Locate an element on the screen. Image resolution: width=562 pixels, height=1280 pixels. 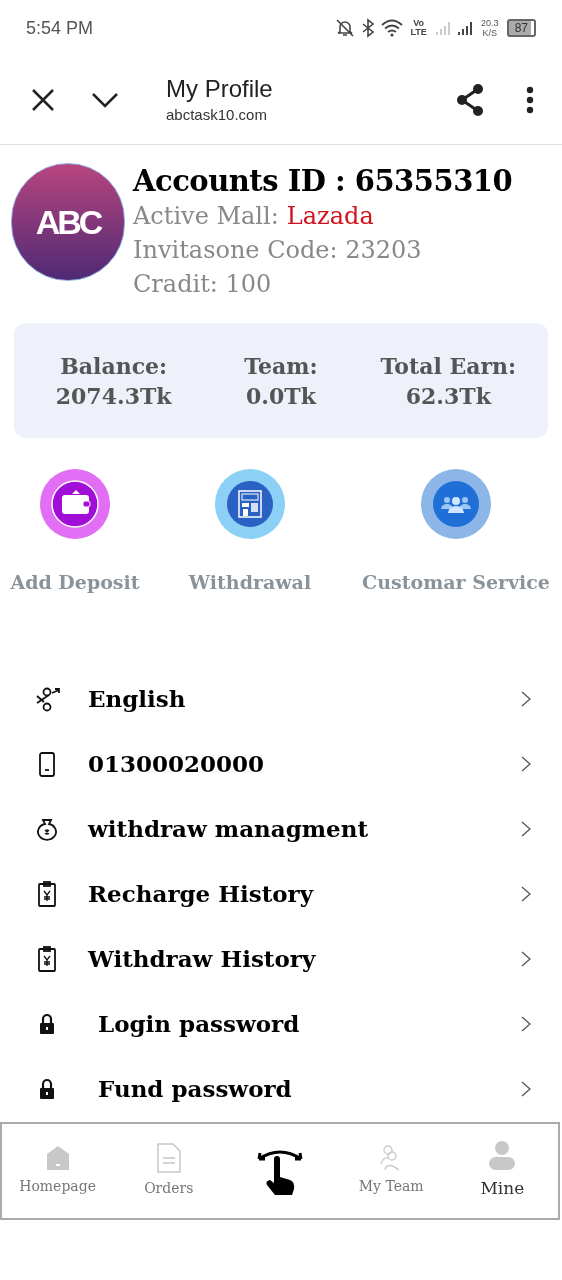
credit: Cradit: 100 is located at coordinates (203, 284).